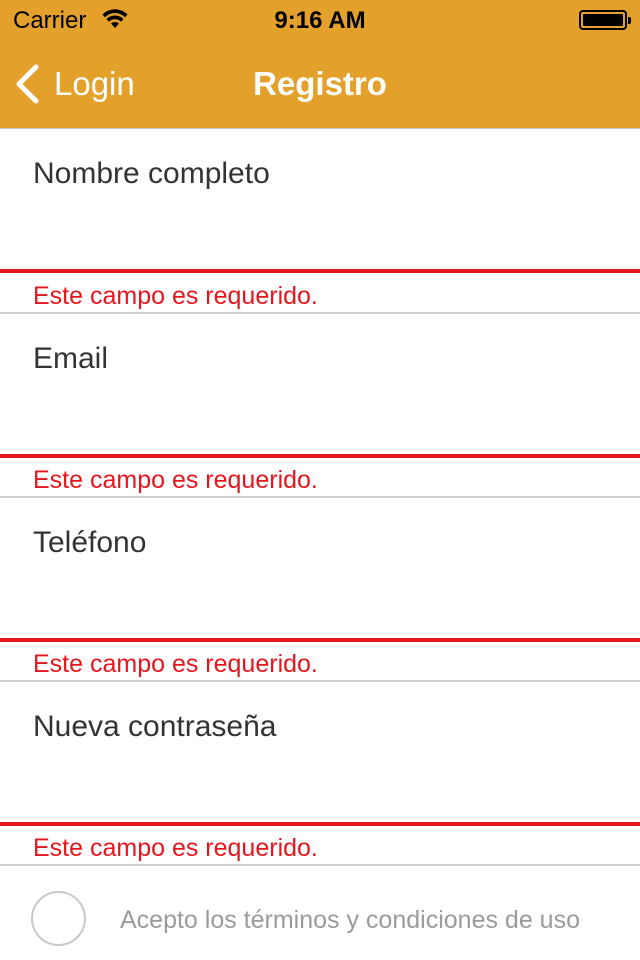  I want to click on terms-row: Acepto los términos y condiciones de uso, so click(320, 913).